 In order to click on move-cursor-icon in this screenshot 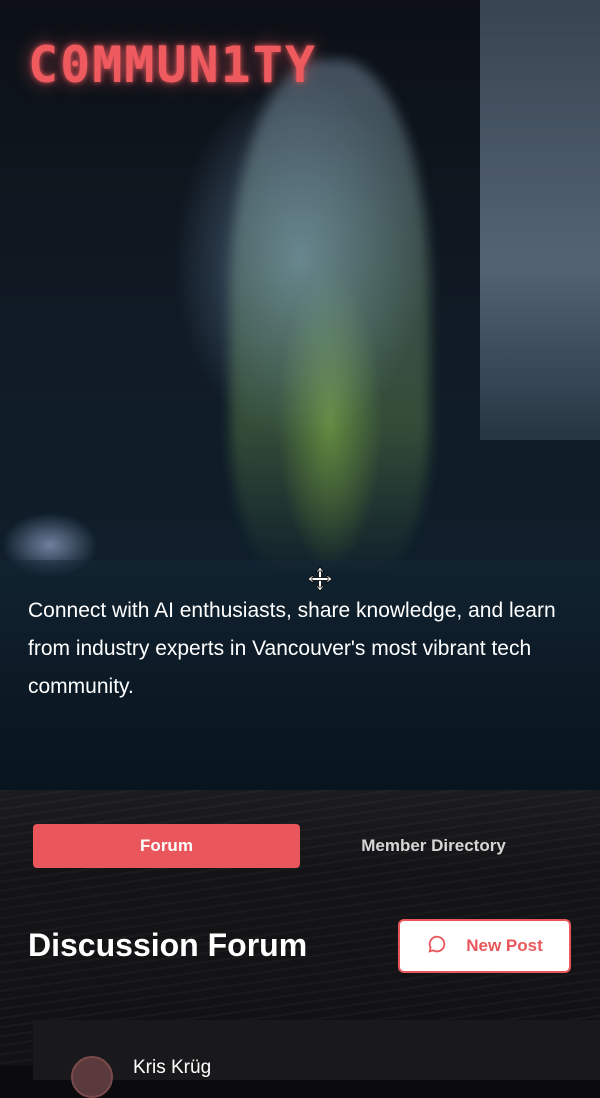, I will do `click(320, 579)`.